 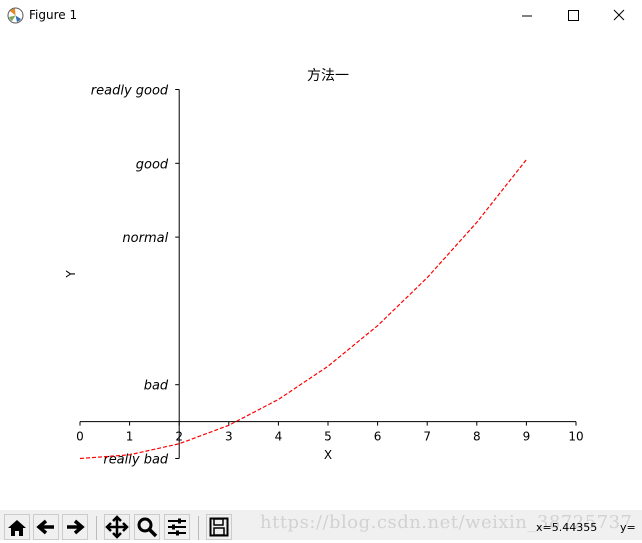 What do you see at coordinates (575, 437) in the screenshot?
I see `x-tick-label: 10` at bounding box center [575, 437].